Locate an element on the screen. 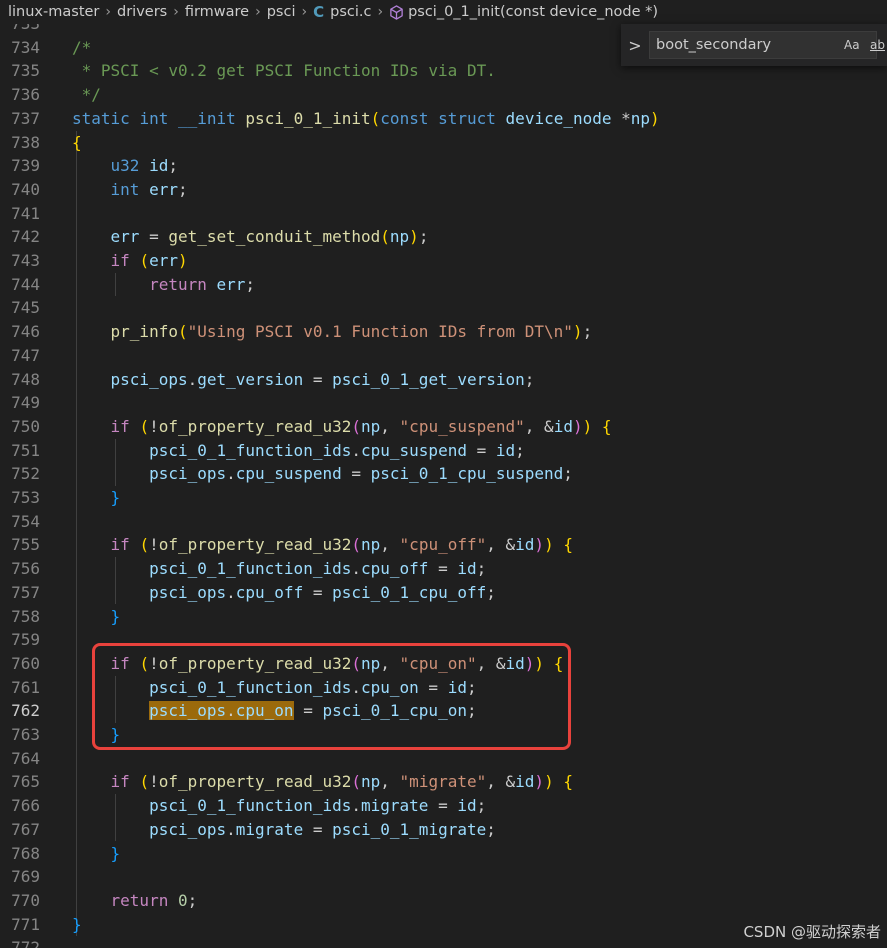 The image size is (887, 948). line-number: 741 is located at coordinates (25, 213).